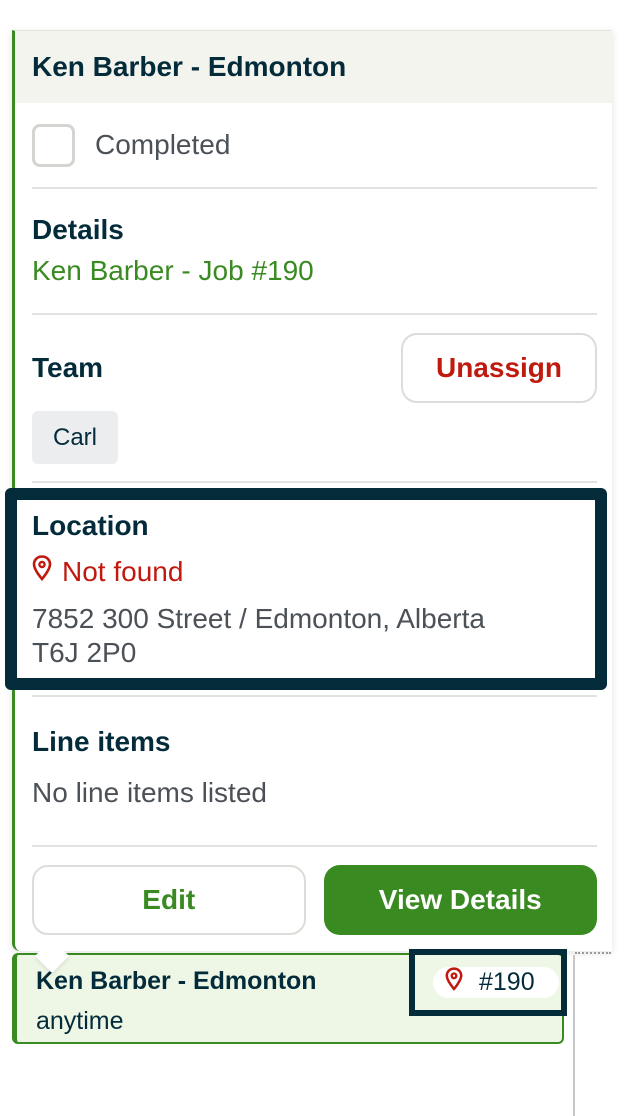 This screenshot has height=1116, width=624. What do you see at coordinates (78, 229) in the screenshot?
I see `details-heading: Details` at bounding box center [78, 229].